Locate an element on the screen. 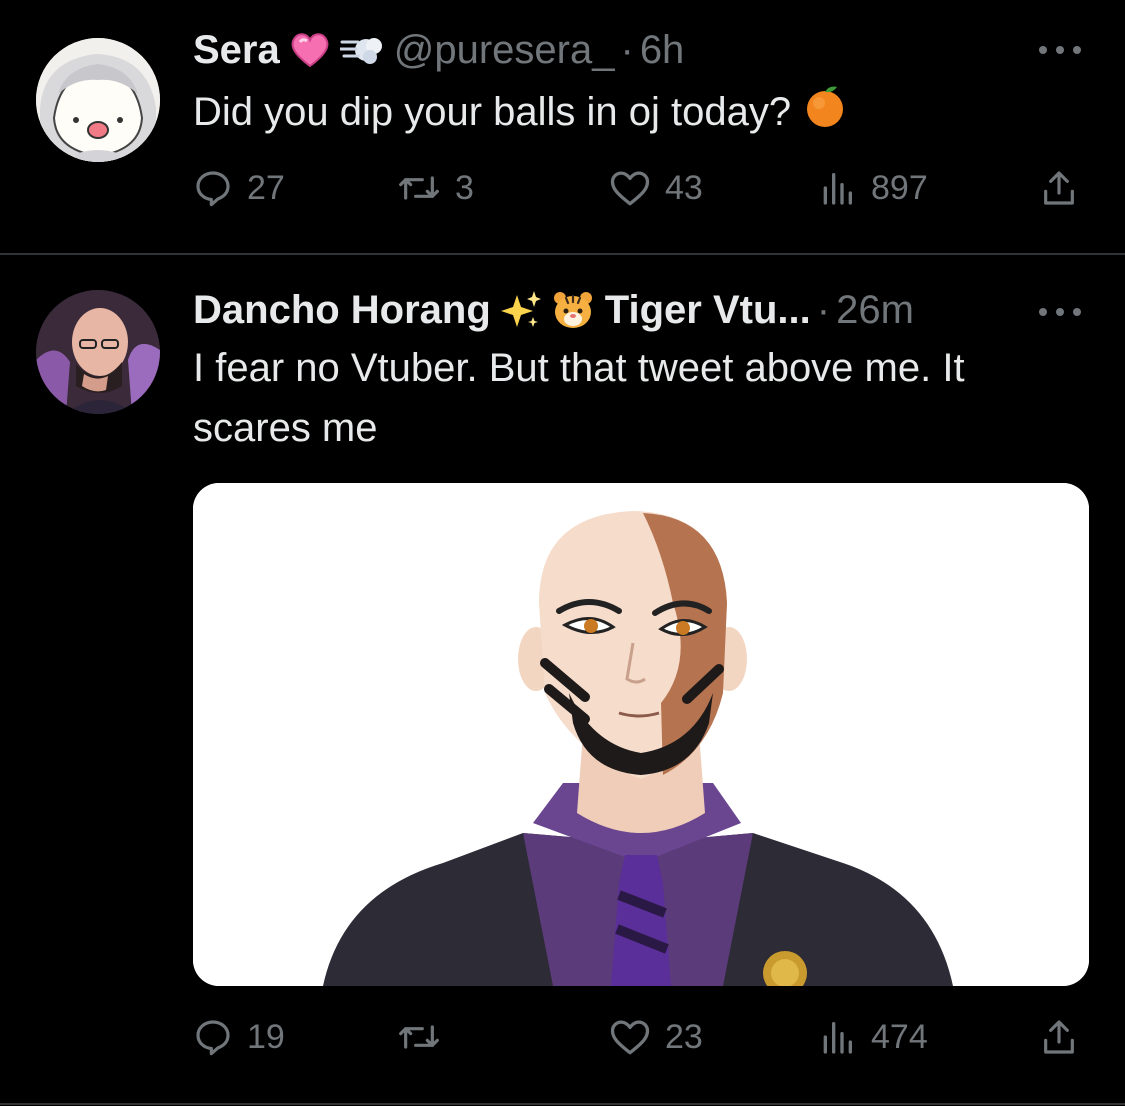  tiger-face-icon is located at coordinates (573, 310).